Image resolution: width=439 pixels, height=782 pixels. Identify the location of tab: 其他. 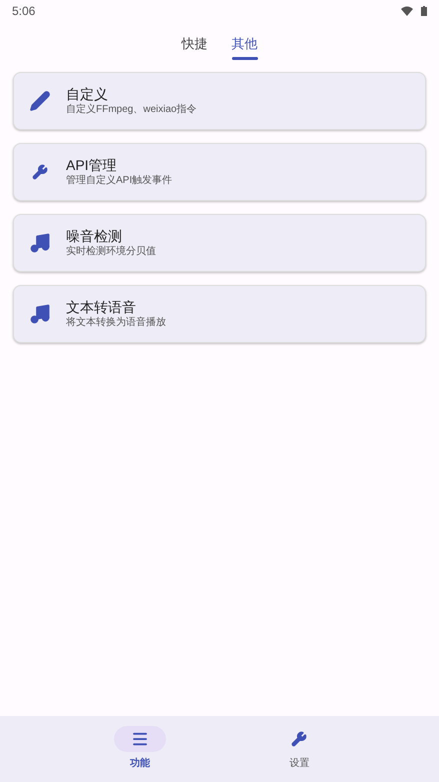
(245, 44).